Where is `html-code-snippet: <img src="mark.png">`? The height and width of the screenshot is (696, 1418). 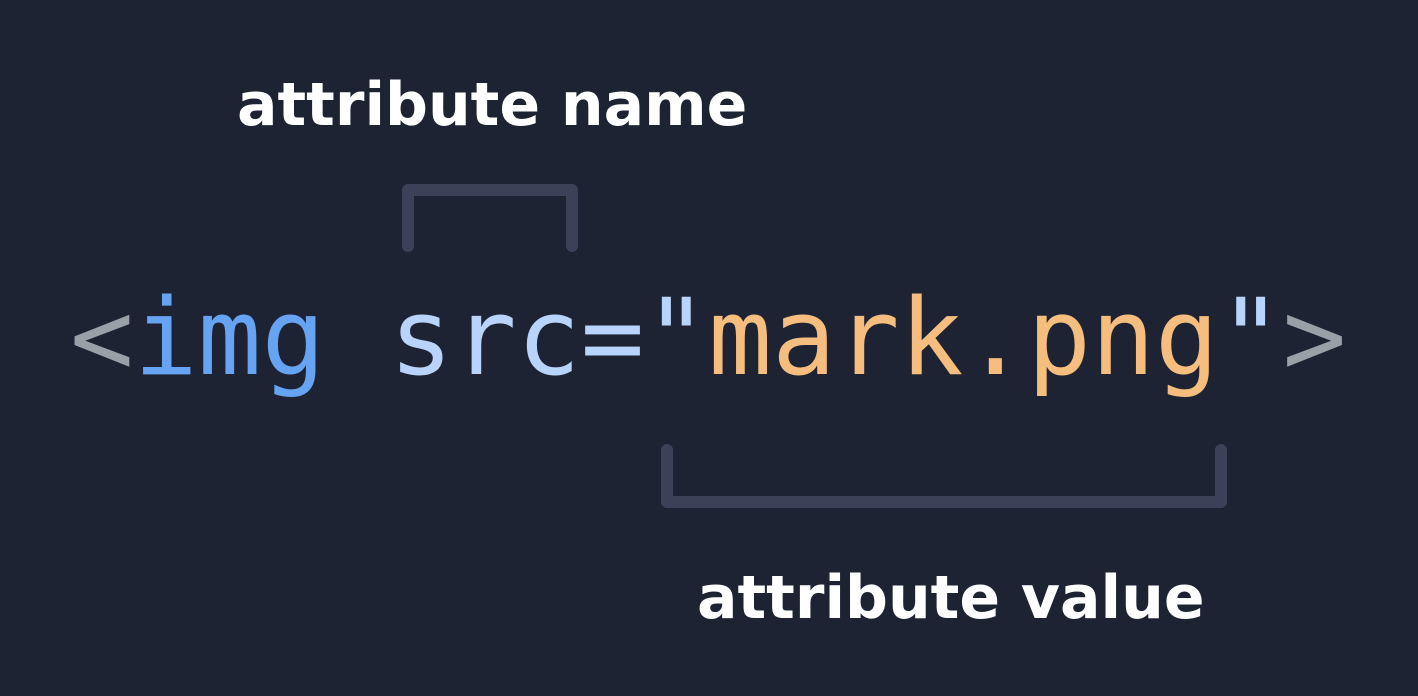 html-code-snippet: <img src="mark.png"> is located at coordinates (708, 338).